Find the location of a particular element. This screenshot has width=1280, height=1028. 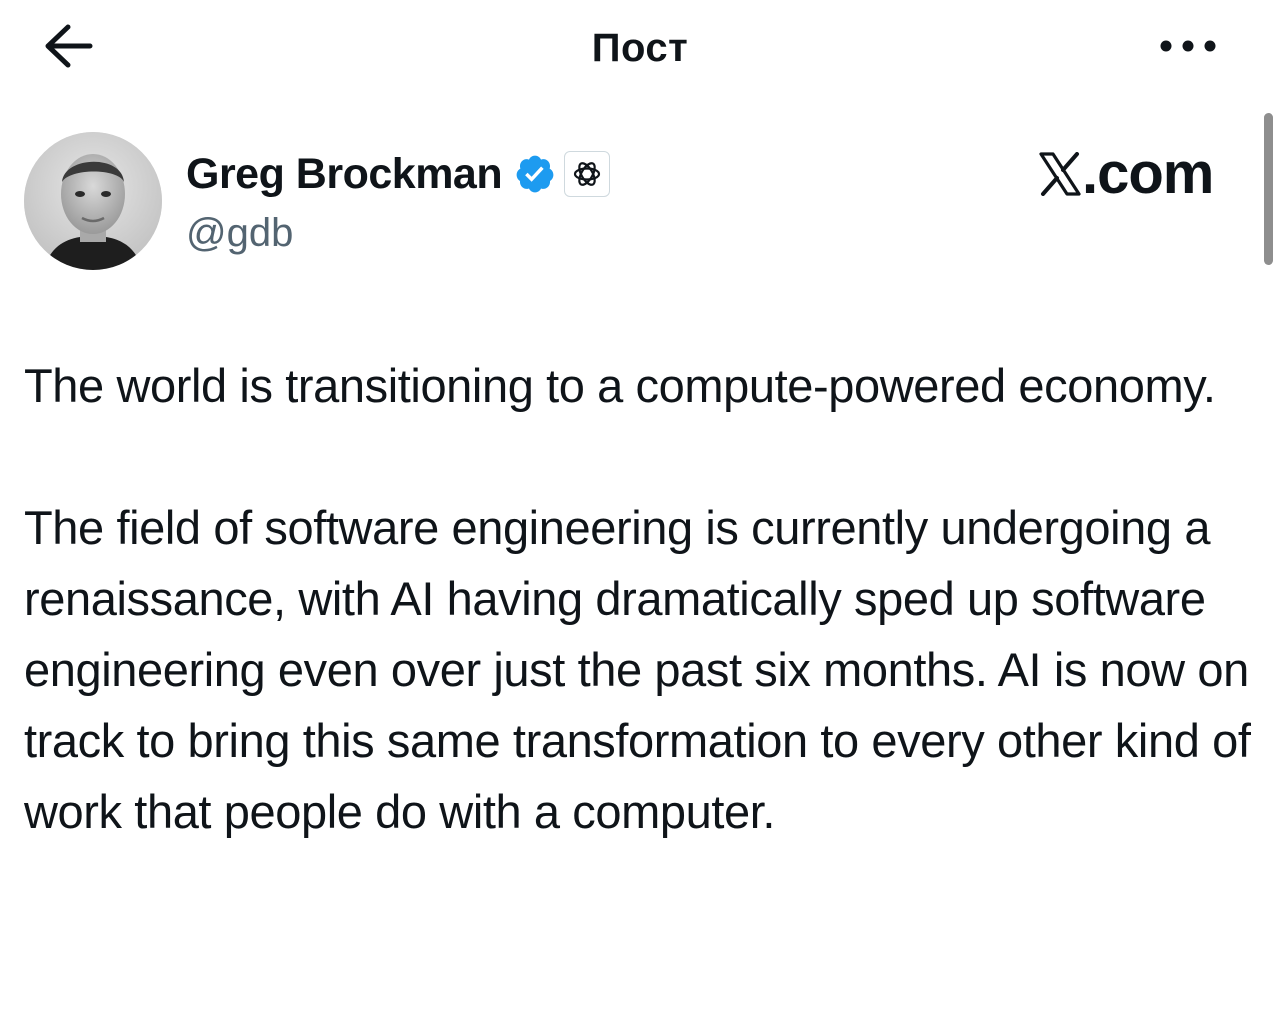

openai-logo-icon is located at coordinates (587, 174).